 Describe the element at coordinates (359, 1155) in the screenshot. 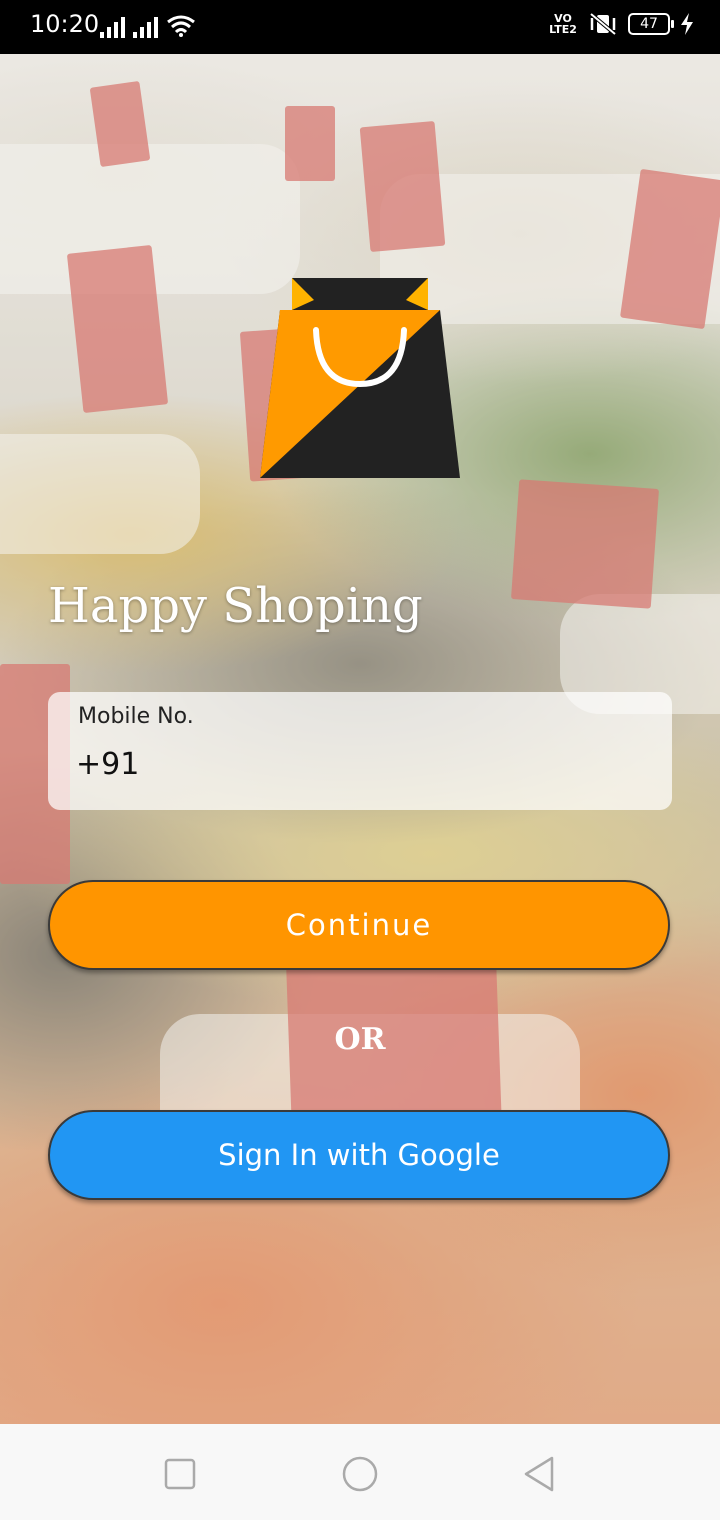

I see `google-sign-in-button: Sign In with Google` at that location.